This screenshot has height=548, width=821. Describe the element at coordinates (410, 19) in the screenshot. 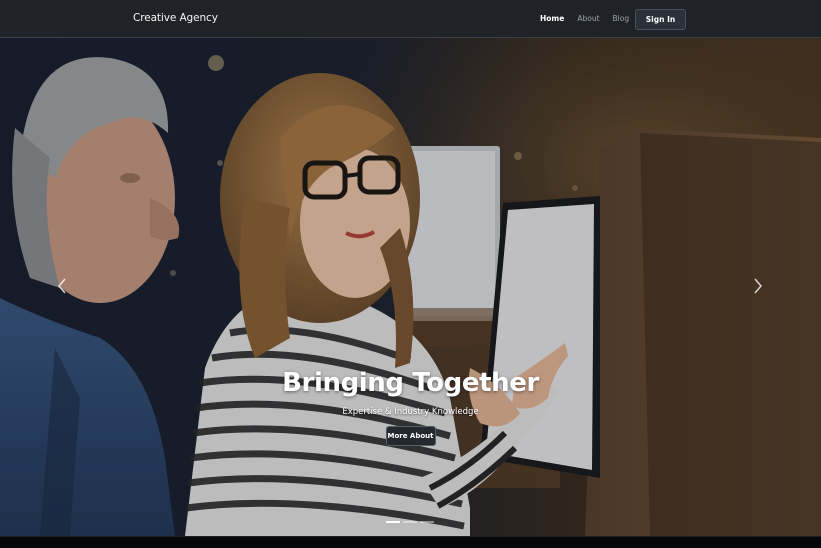

I see `navbar: Creative Agency Home About Blog Sign In` at that location.